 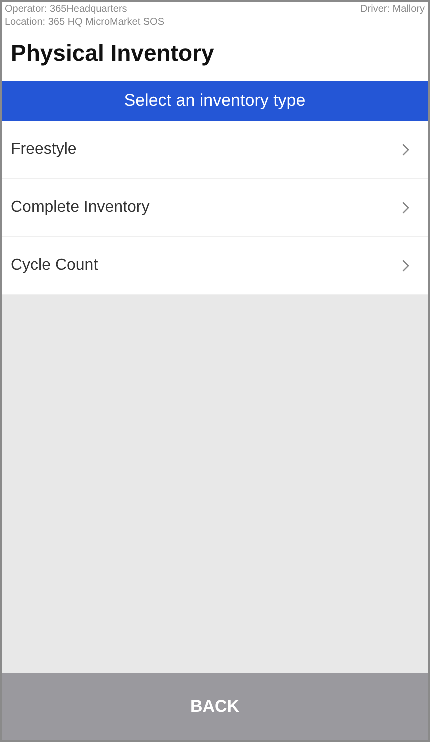 I want to click on driver-label: Driver: Mallory, so click(x=392, y=9).